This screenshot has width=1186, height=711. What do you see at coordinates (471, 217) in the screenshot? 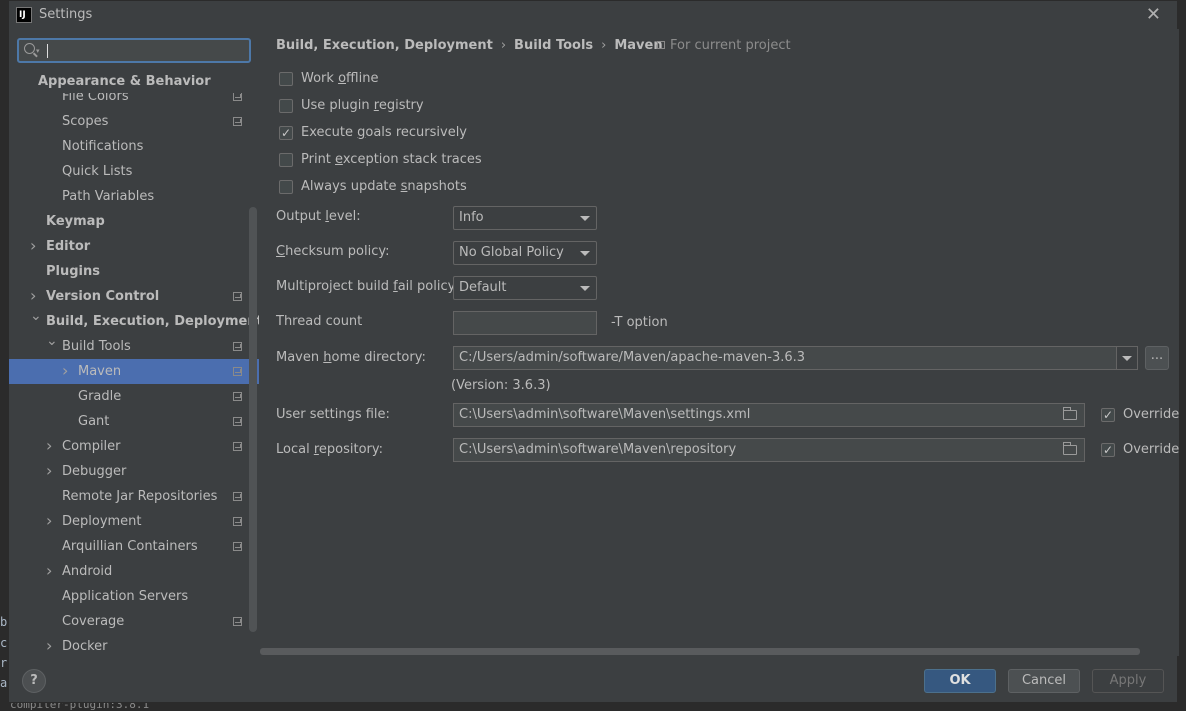
I see `output-level-value: Info` at bounding box center [471, 217].